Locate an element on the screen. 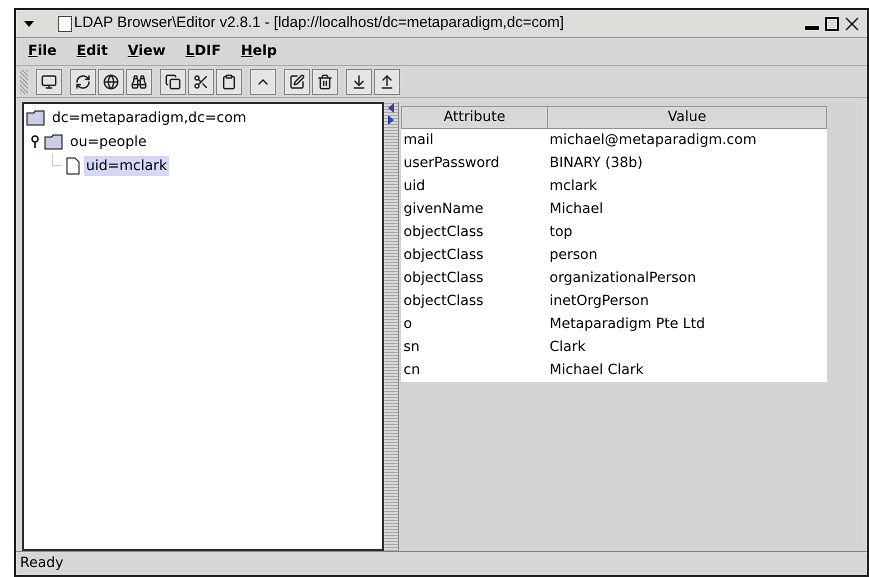  table-cell: organizationalPerson is located at coordinates (687, 278).